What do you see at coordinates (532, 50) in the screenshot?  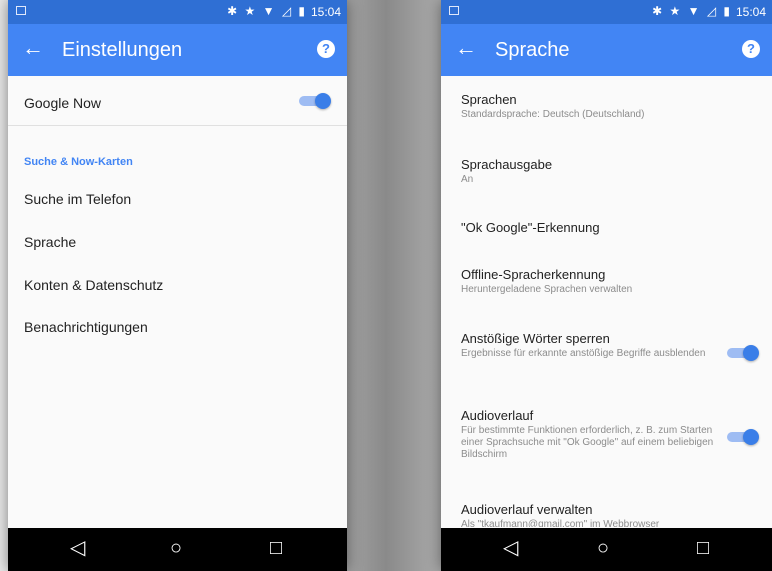 I see `page-title: Sprache` at bounding box center [532, 50].